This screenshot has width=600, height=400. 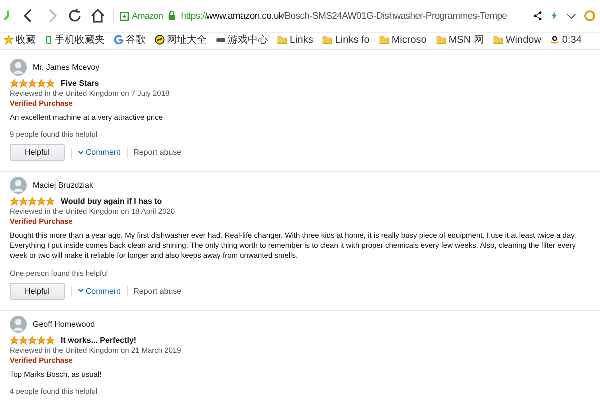 I want to click on review-title: It works... Perfectly!, so click(x=99, y=340).